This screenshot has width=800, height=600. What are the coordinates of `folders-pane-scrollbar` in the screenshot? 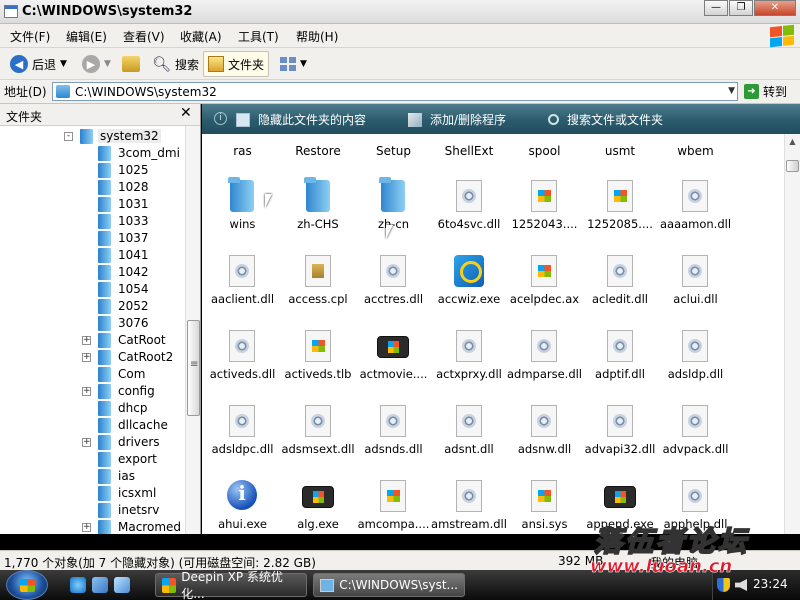 It's located at (192, 330).